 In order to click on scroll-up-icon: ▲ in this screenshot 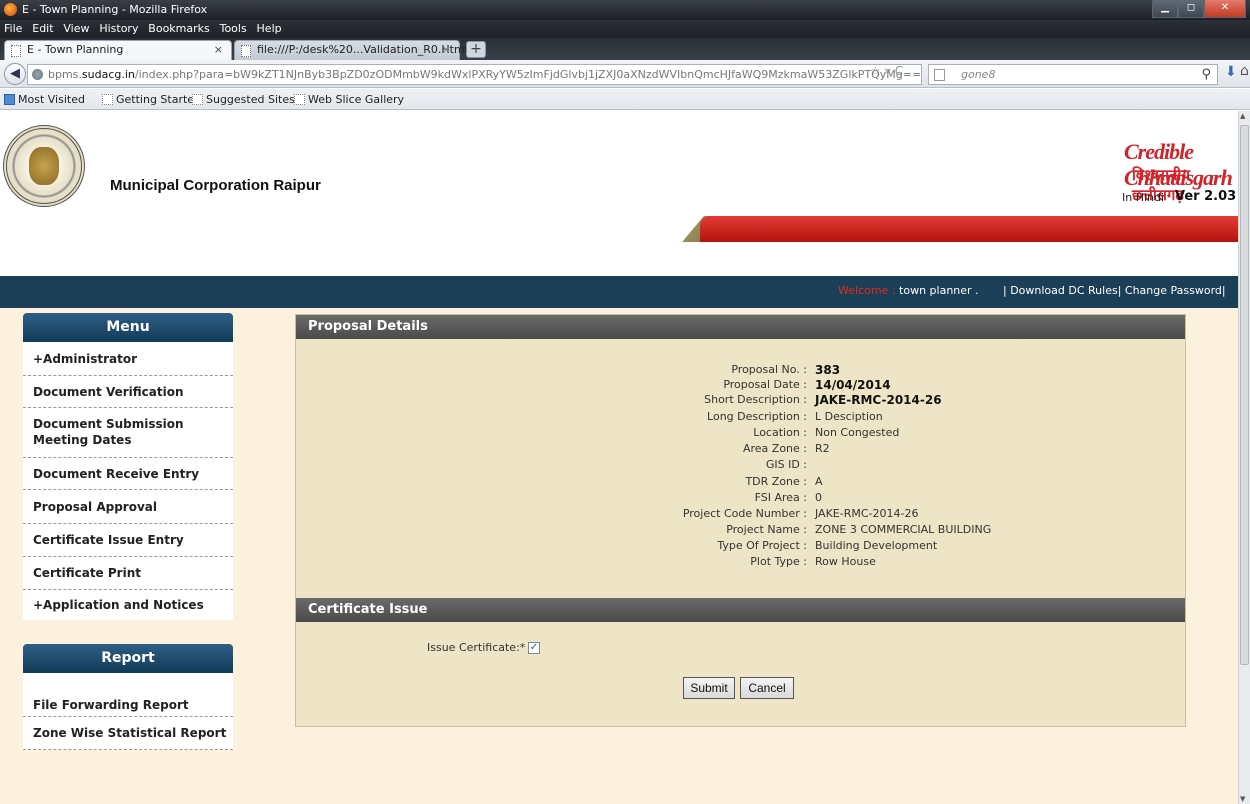, I will do `click(1242, 116)`.